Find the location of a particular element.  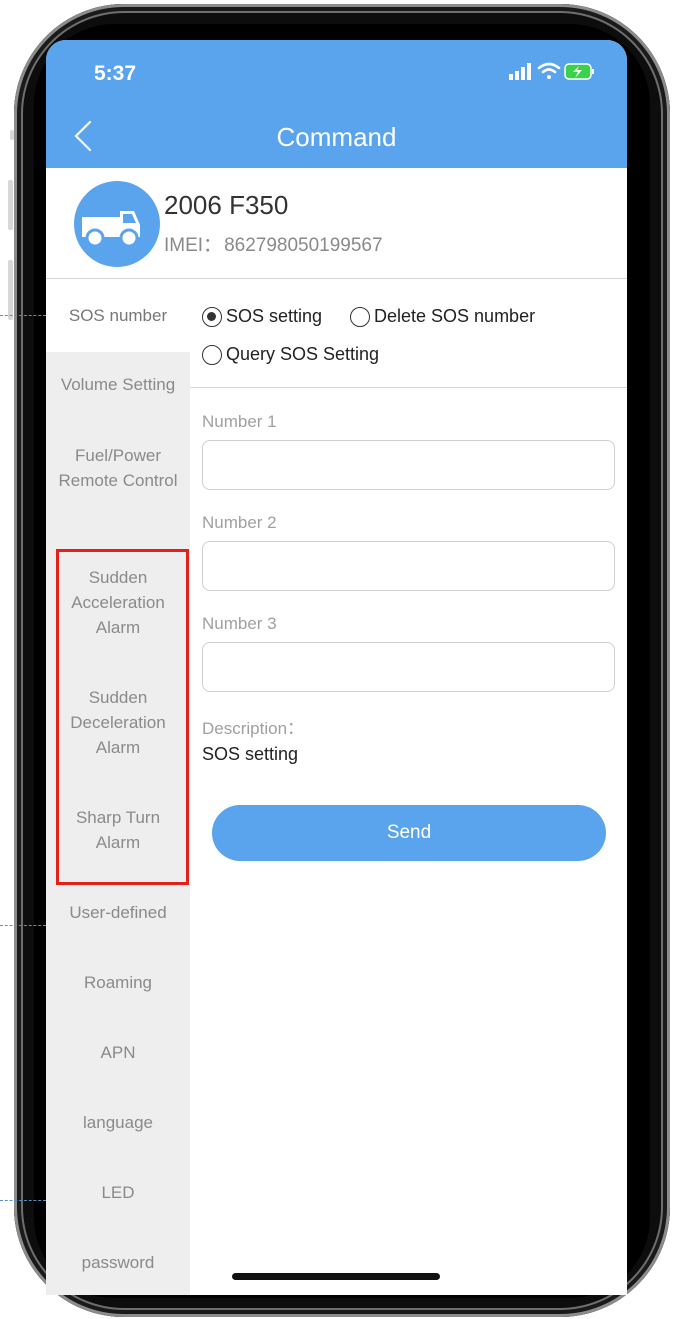

sidebar-item-led: LED is located at coordinates (118, 1192).